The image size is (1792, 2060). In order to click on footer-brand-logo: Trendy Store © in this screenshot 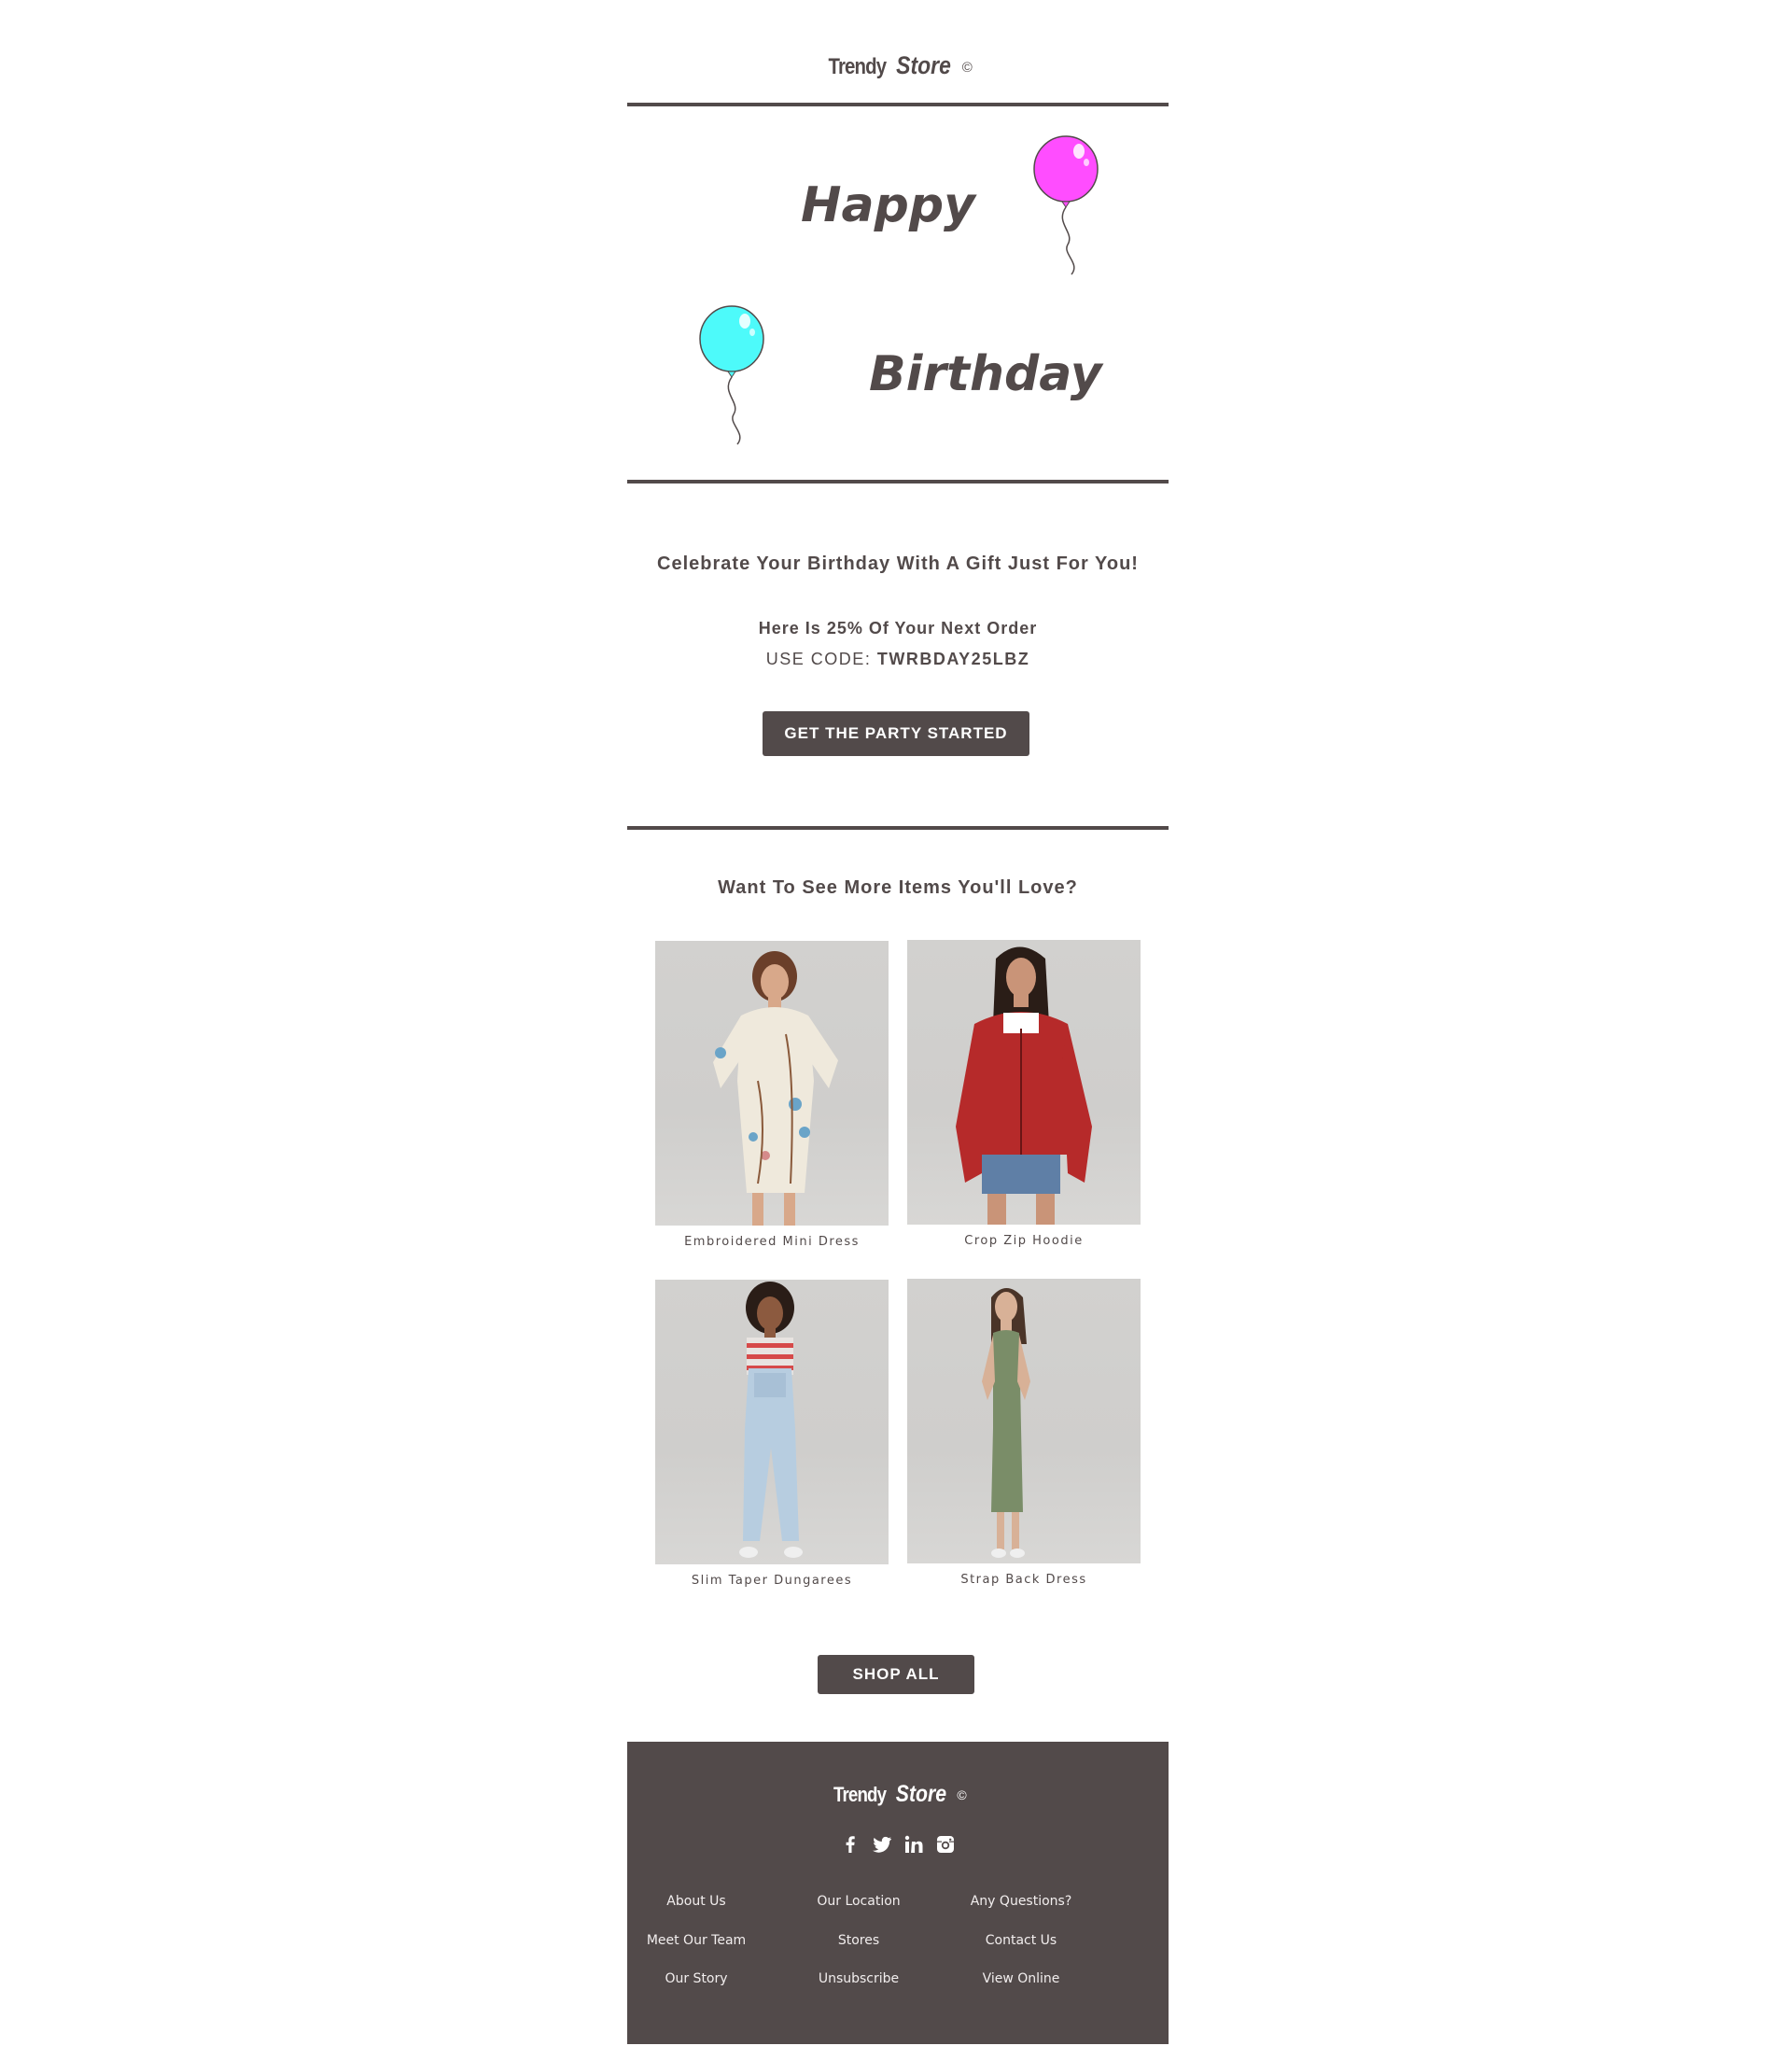, I will do `click(898, 1794)`.